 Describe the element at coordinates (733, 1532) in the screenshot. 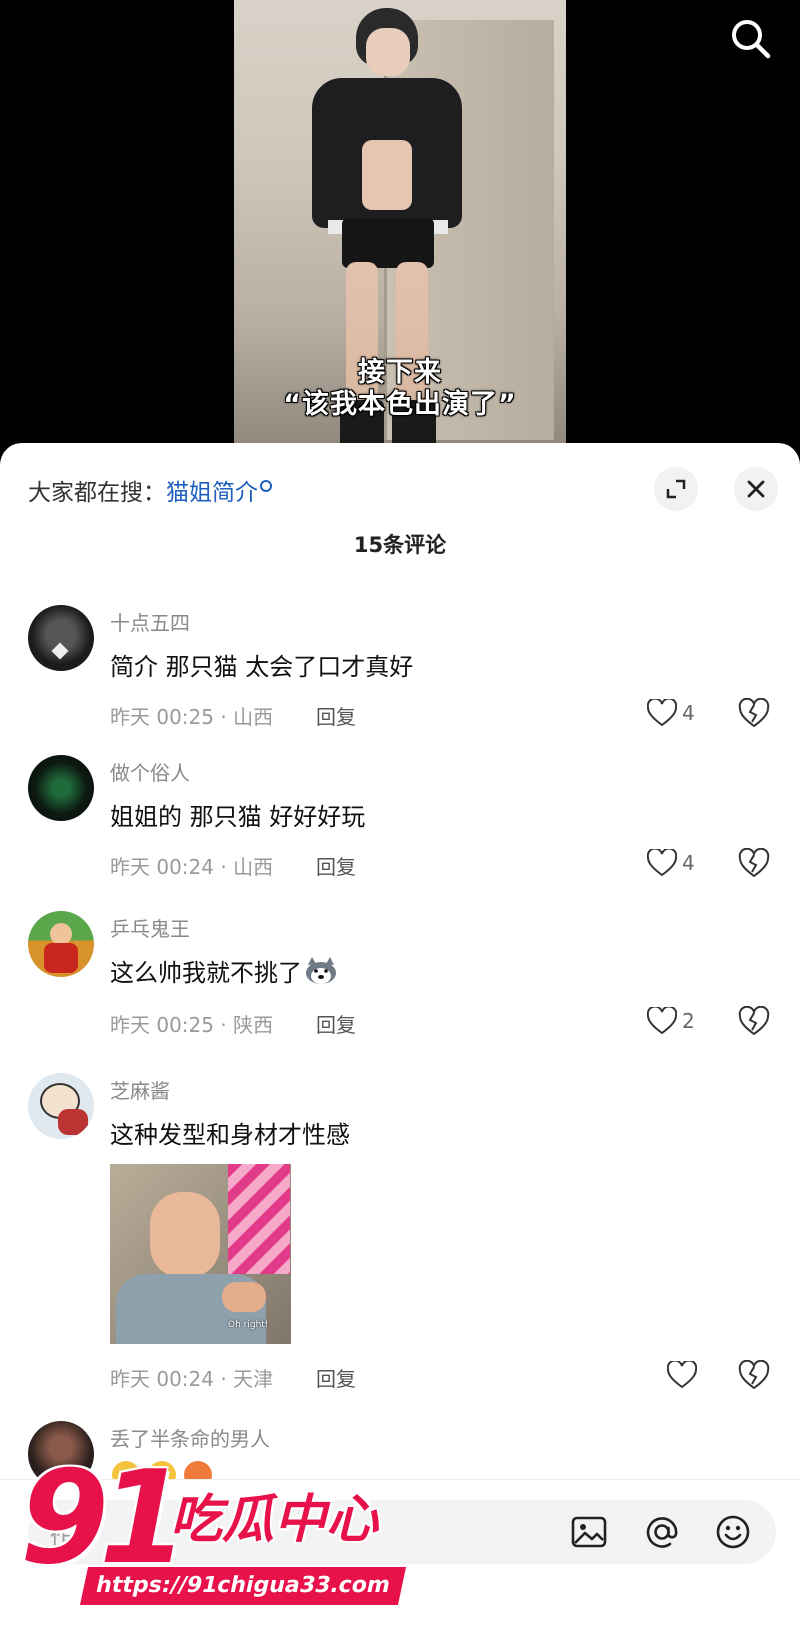

I see `emoji-face-icon` at that location.